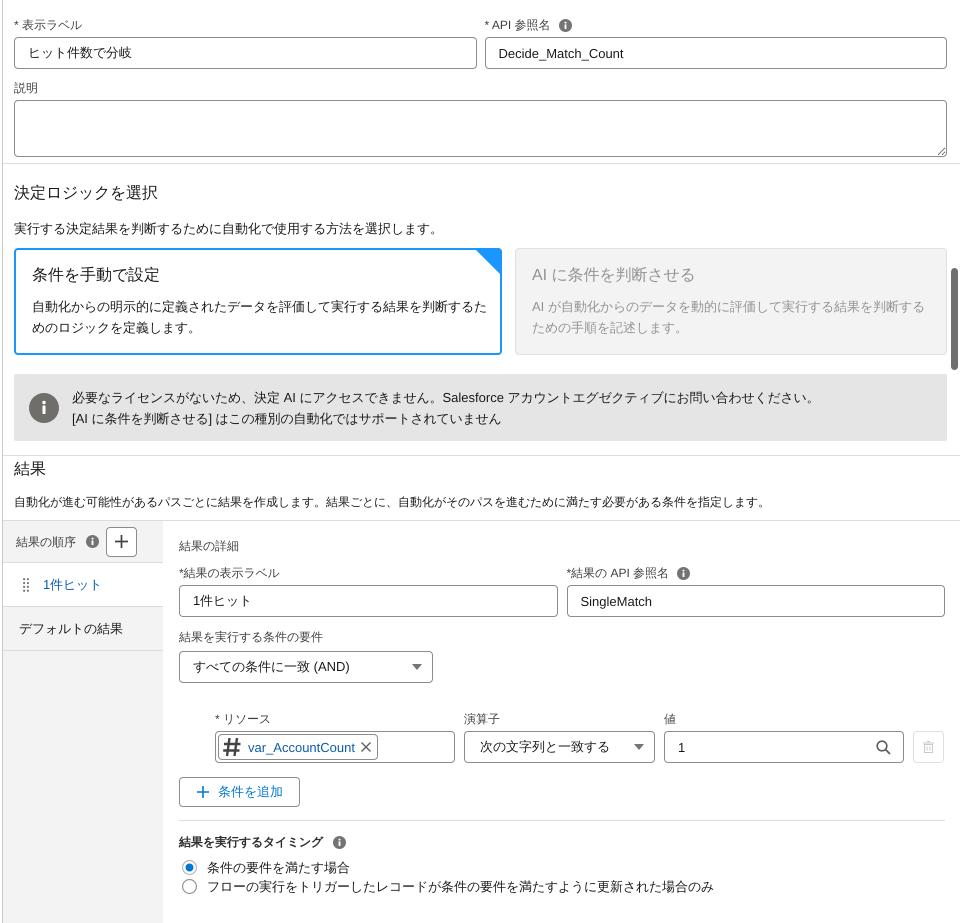 The width and height of the screenshot is (960, 923). Describe the element at coordinates (287, 419) in the screenshot. I see `notice-text: [AI に条件を判断させる] はこの種別の自動化ではサポートされていません` at that location.